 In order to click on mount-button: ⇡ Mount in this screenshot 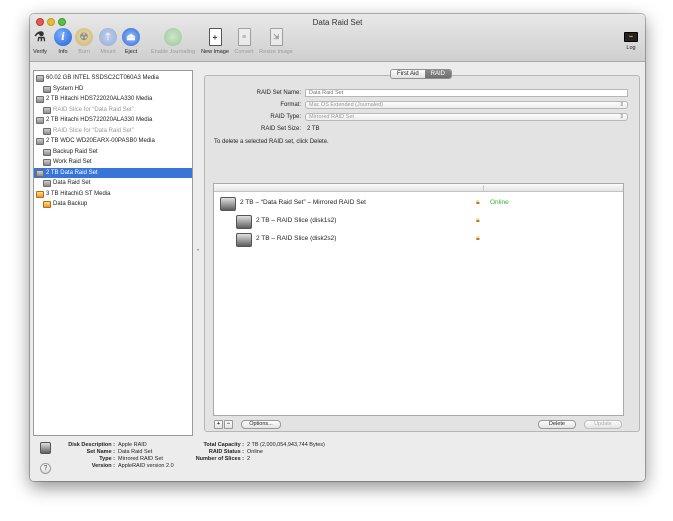, I will do `click(108, 41)`.